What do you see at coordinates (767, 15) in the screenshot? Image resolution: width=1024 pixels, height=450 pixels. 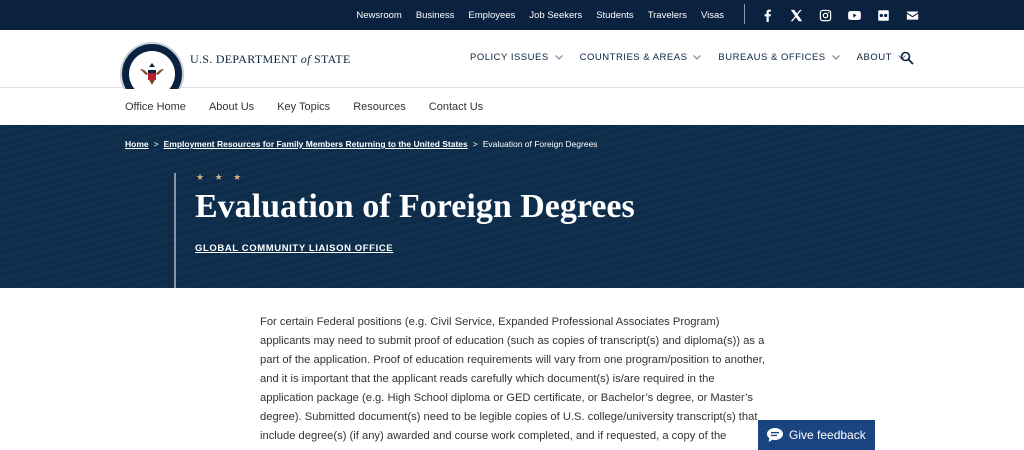 I see `facebook-icon` at bounding box center [767, 15].